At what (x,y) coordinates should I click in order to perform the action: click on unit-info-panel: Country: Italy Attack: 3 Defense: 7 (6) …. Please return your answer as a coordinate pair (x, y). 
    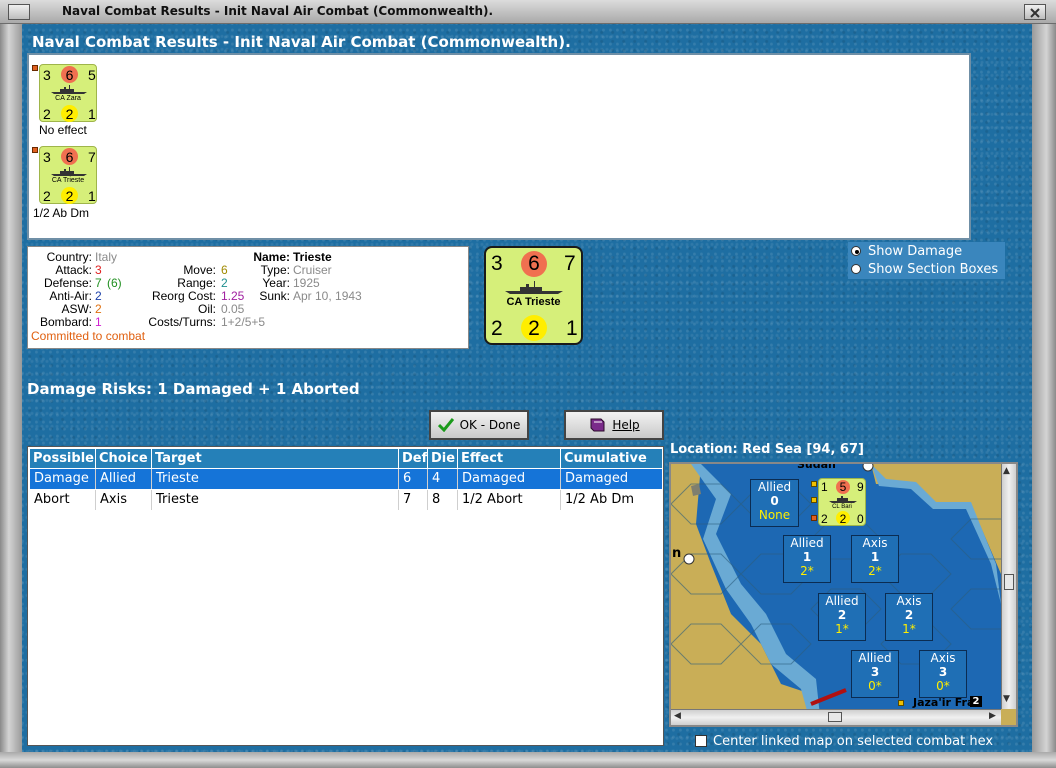
    Looking at the image, I should click on (248, 297).